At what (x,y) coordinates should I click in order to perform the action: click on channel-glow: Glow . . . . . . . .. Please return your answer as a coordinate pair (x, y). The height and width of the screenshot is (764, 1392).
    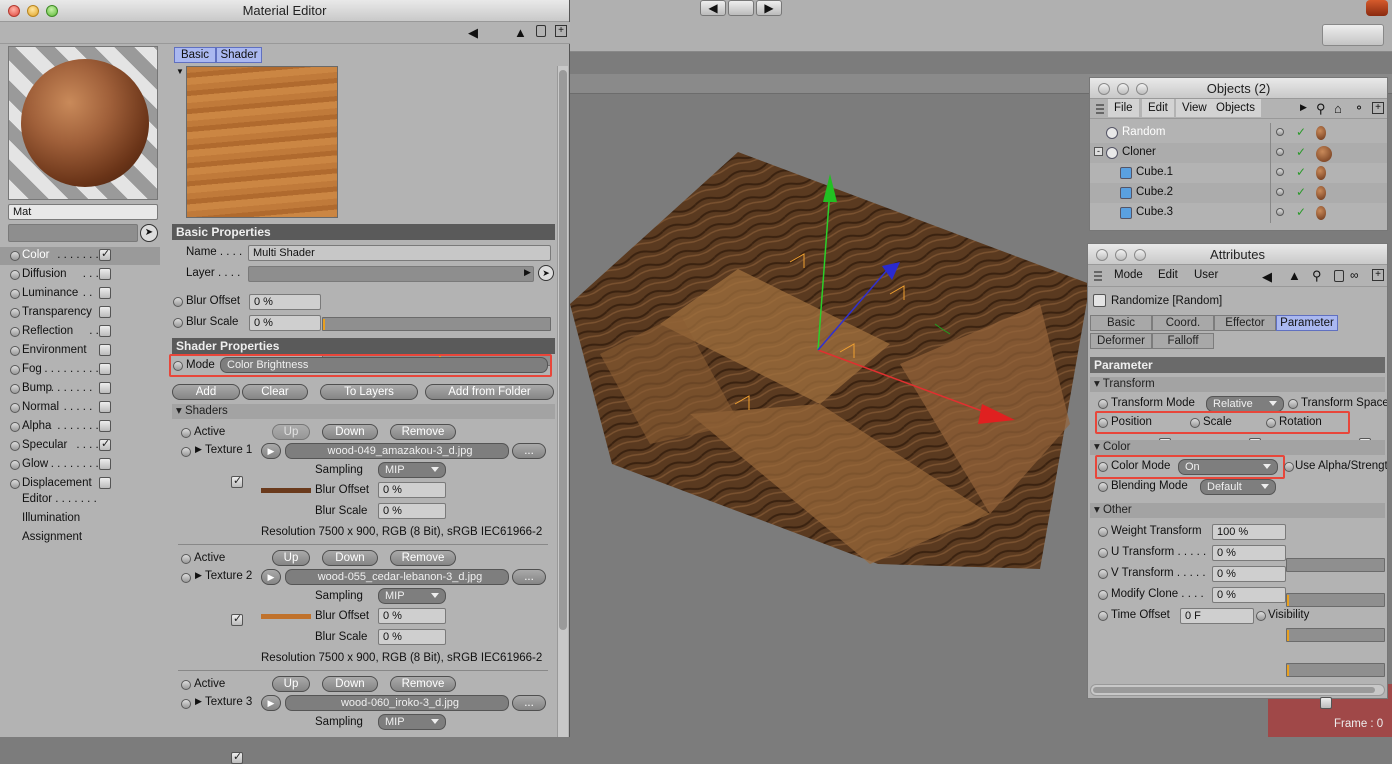
    Looking at the image, I should click on (80, 465).